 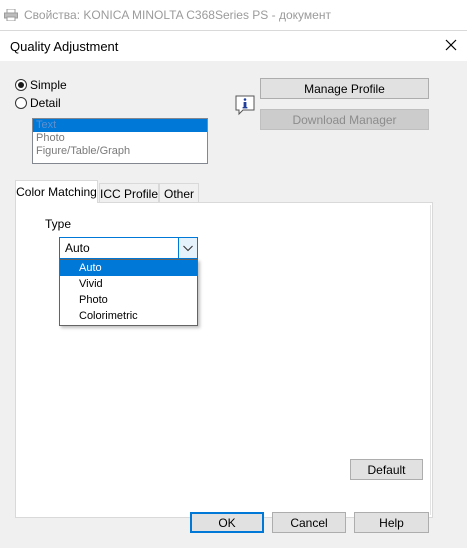 I want to click on download-manager-button: Download Manager, so click(x=344, y=119).